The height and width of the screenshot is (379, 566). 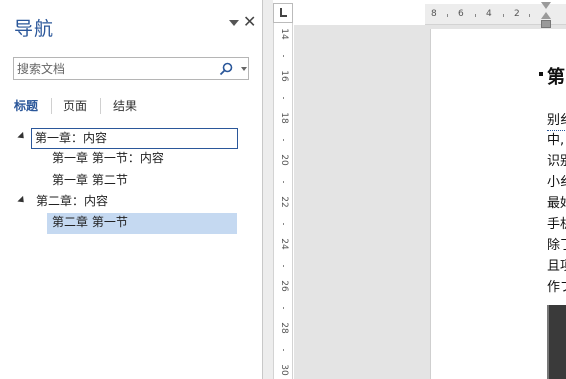 I want to click on tree-item-chapter-1: 第一章：内容, so click(x=134, y=138).